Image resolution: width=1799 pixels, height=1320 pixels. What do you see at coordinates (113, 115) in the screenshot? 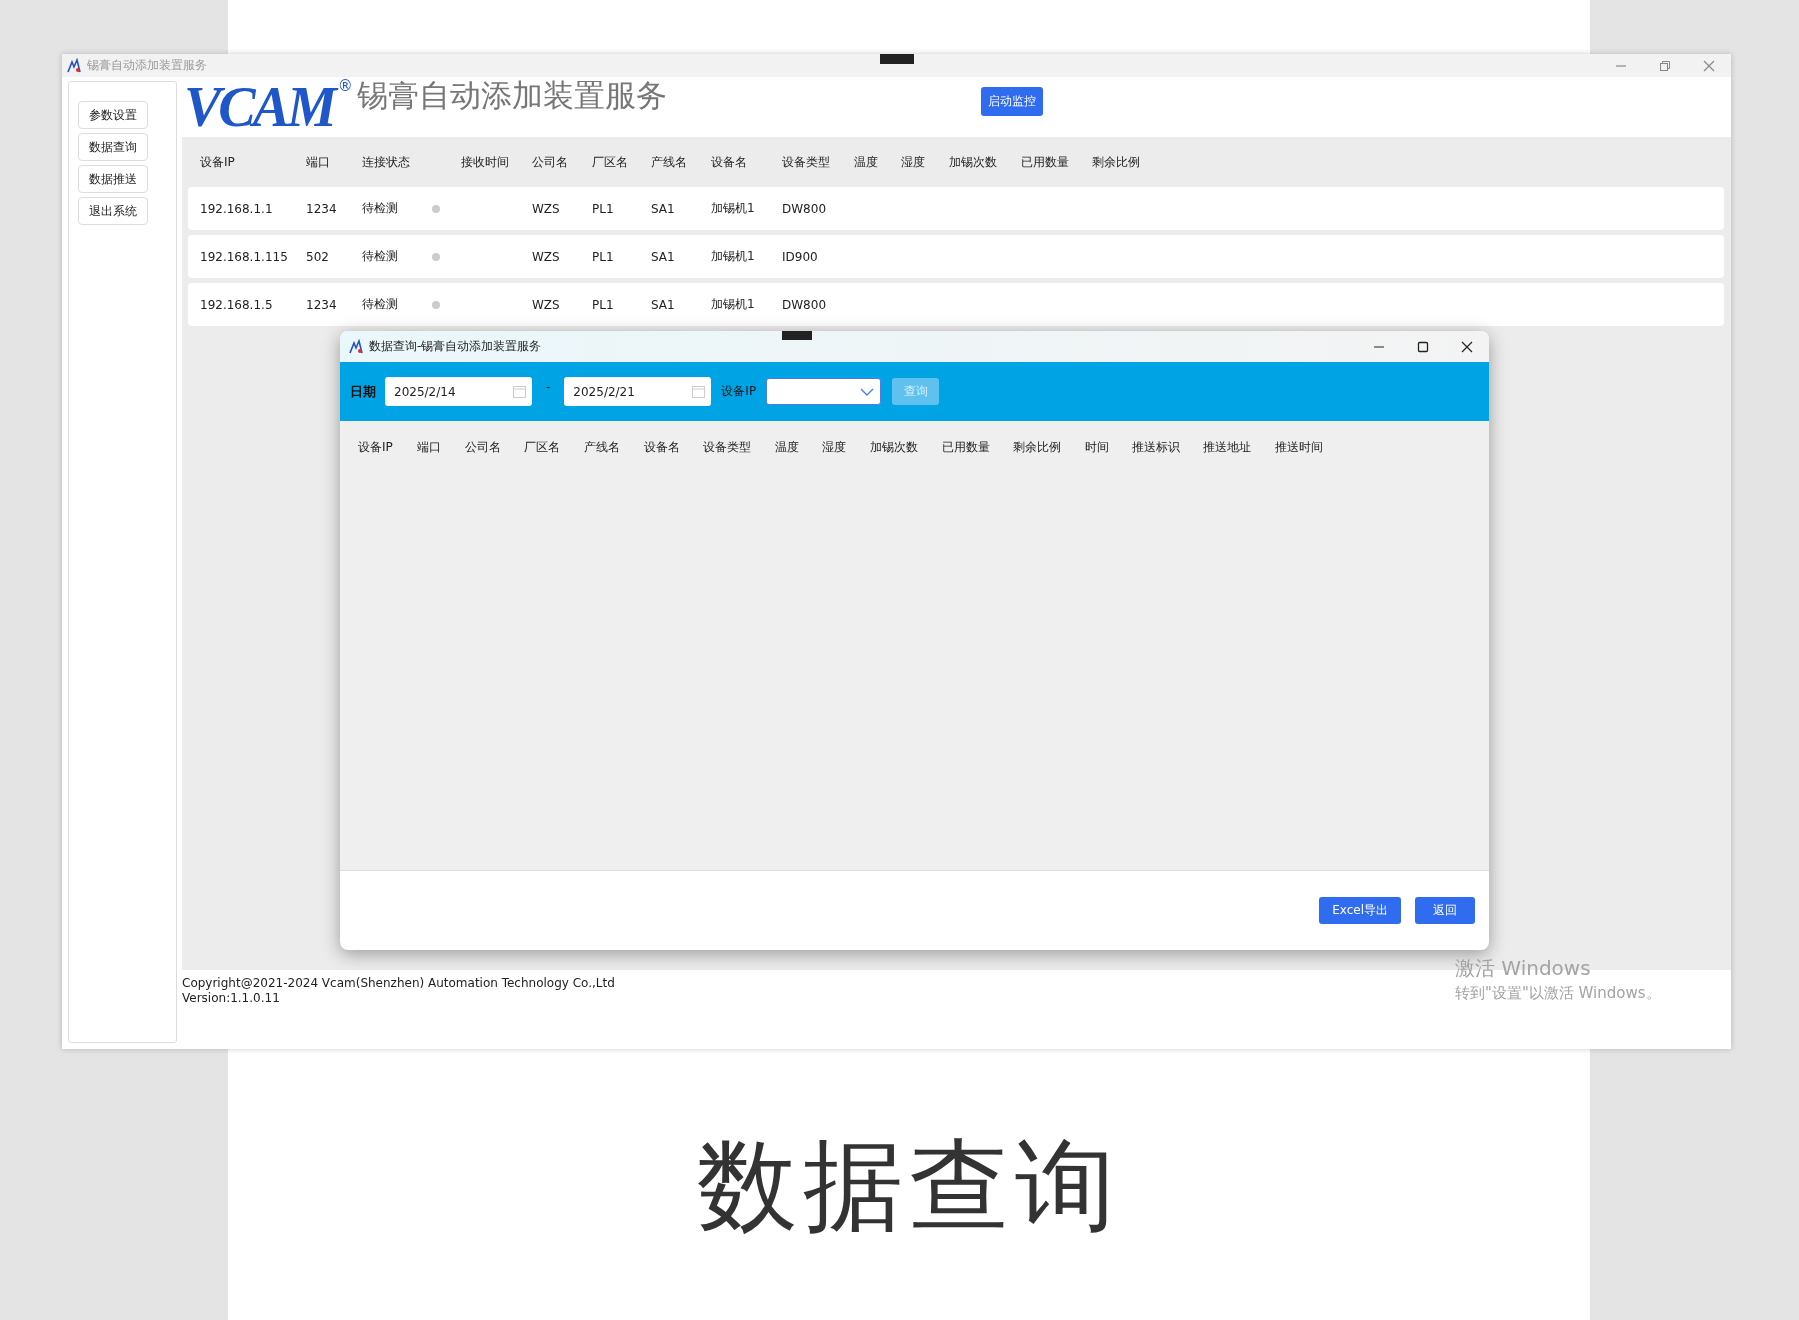
I see `menu-button: 参数设置` at bounding box center [113, 115].